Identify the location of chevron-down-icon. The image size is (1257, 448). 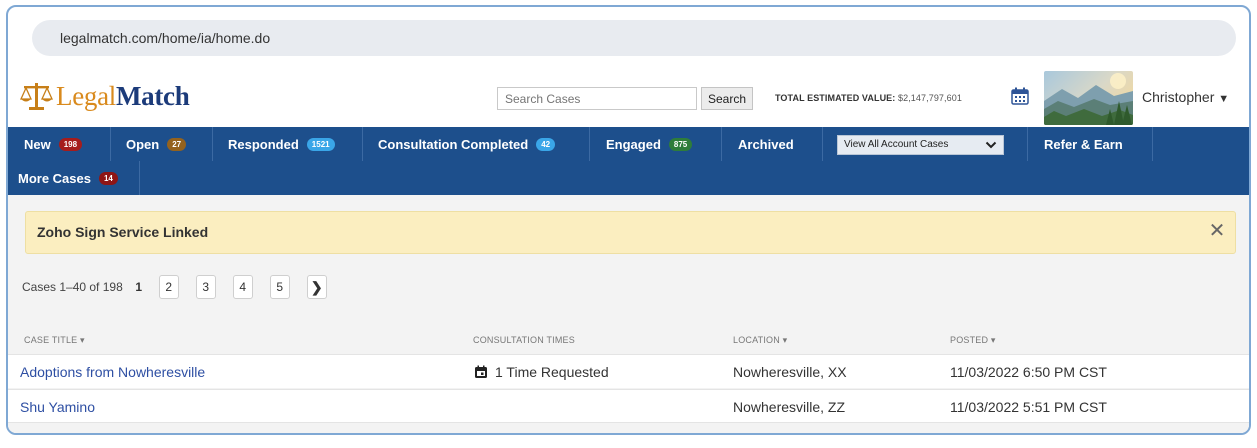
(991, 147).